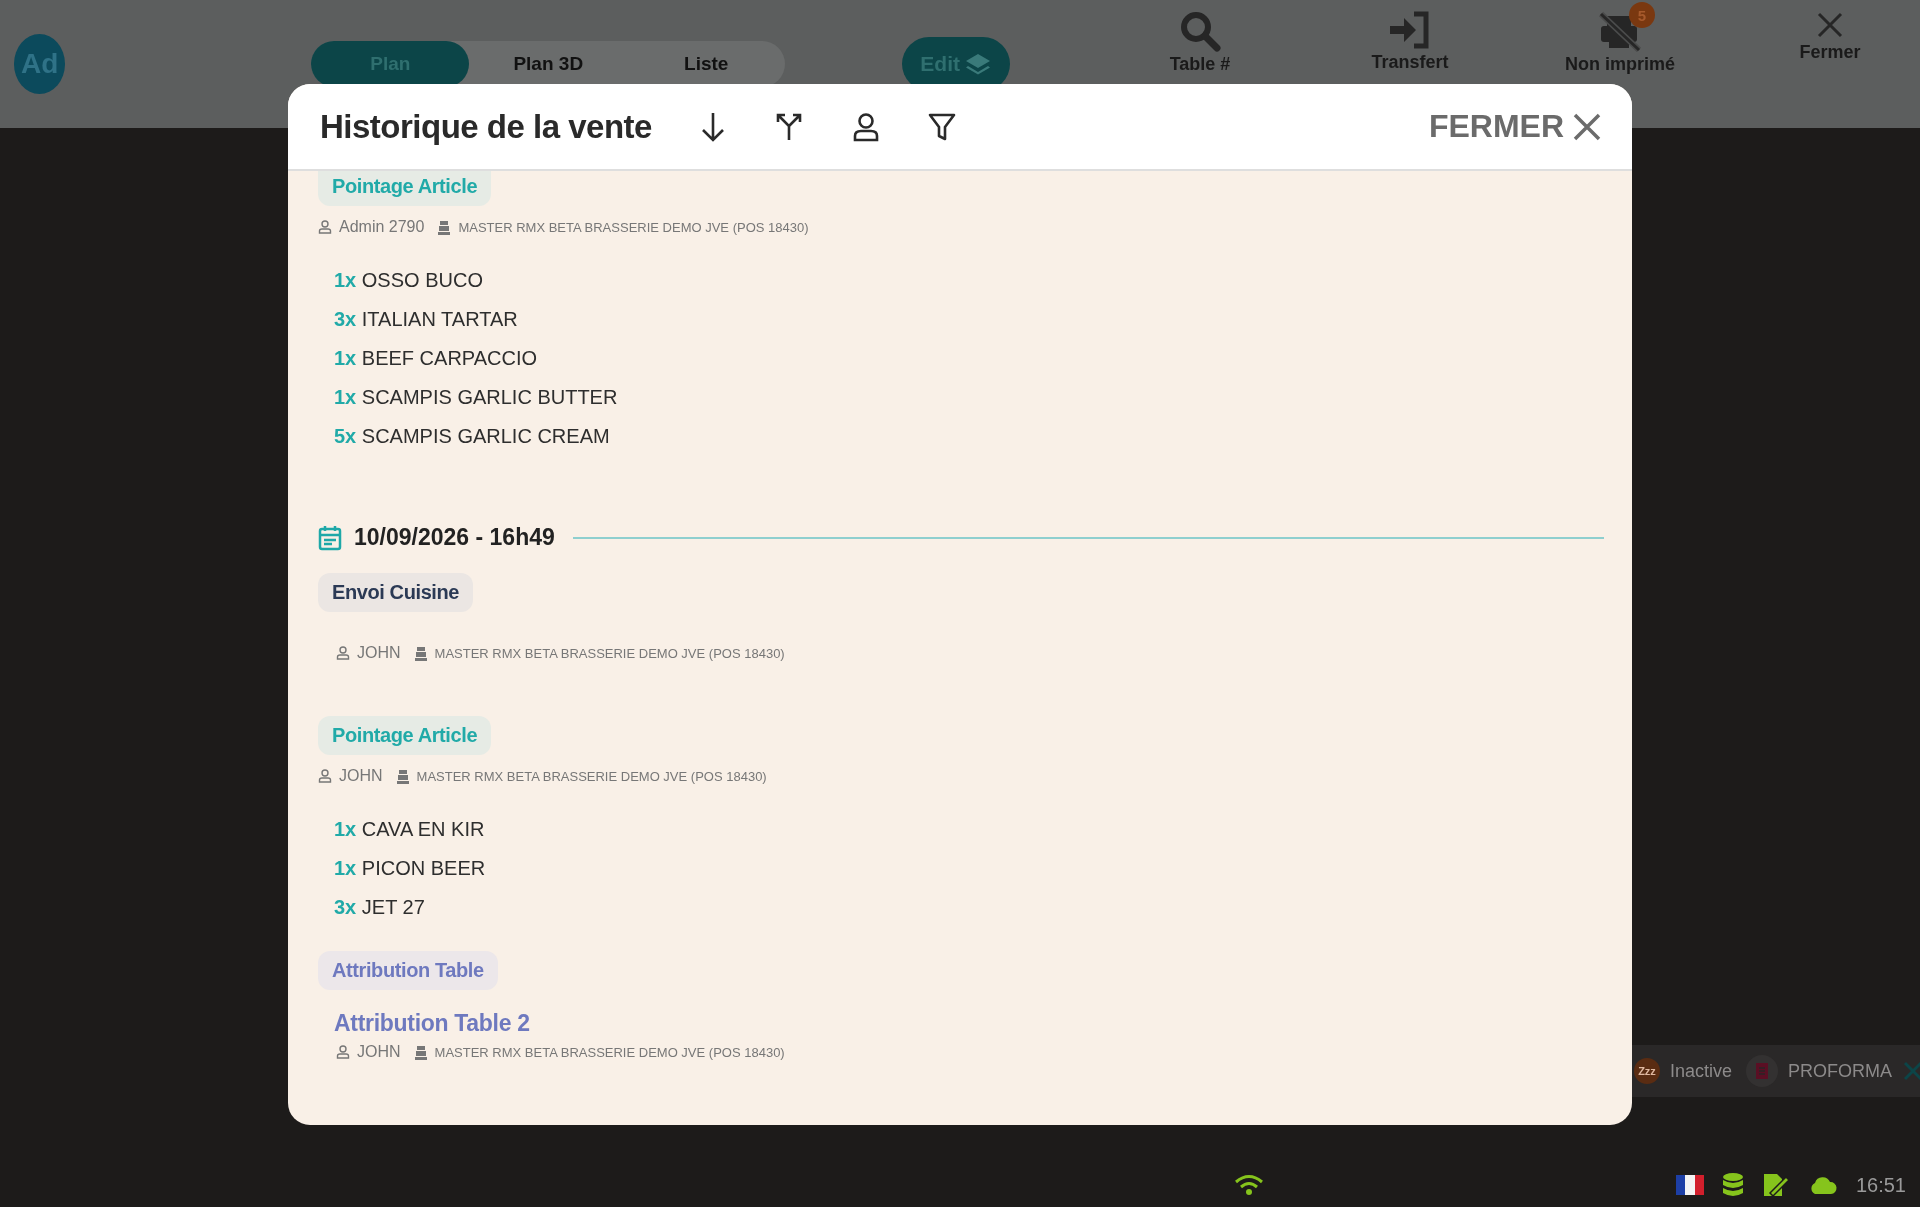 Image resolution: width=1920 pixels, height=1207 pixels. I want to click on order-item: 1x OSSO BUCO, so click(409, 280).